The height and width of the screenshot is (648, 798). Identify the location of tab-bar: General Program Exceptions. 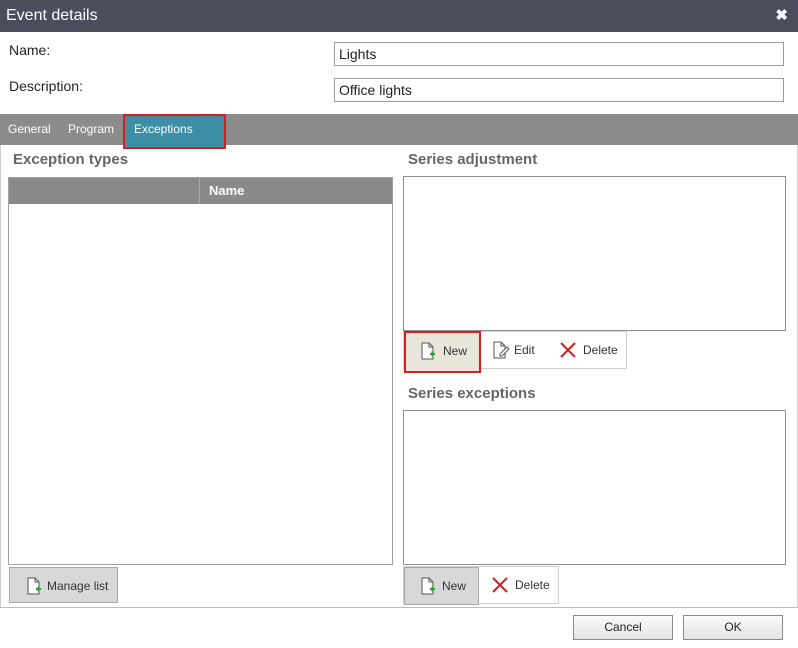
(399, 131).